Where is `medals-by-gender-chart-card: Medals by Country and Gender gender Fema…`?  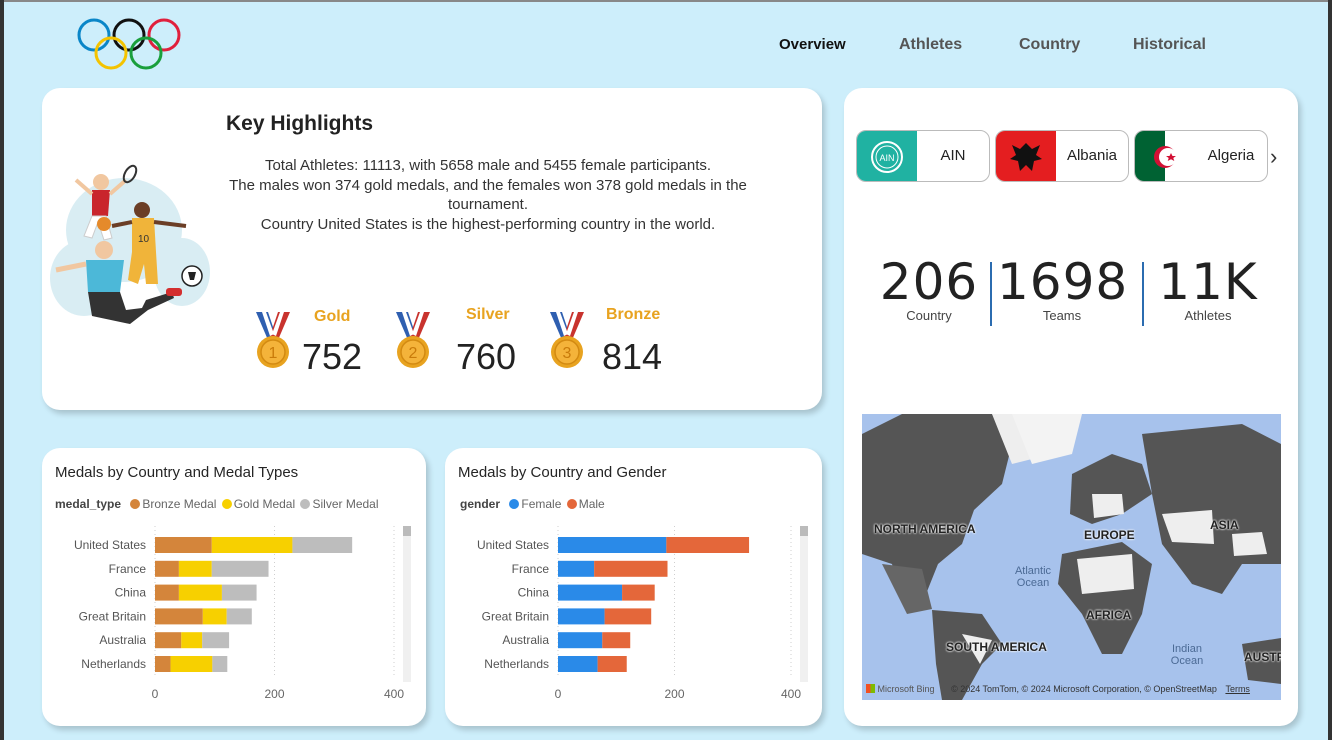 medals-by-gender-chart-card: Medals by Country and Gender gender Fema… is located at coordinates (633, 587).